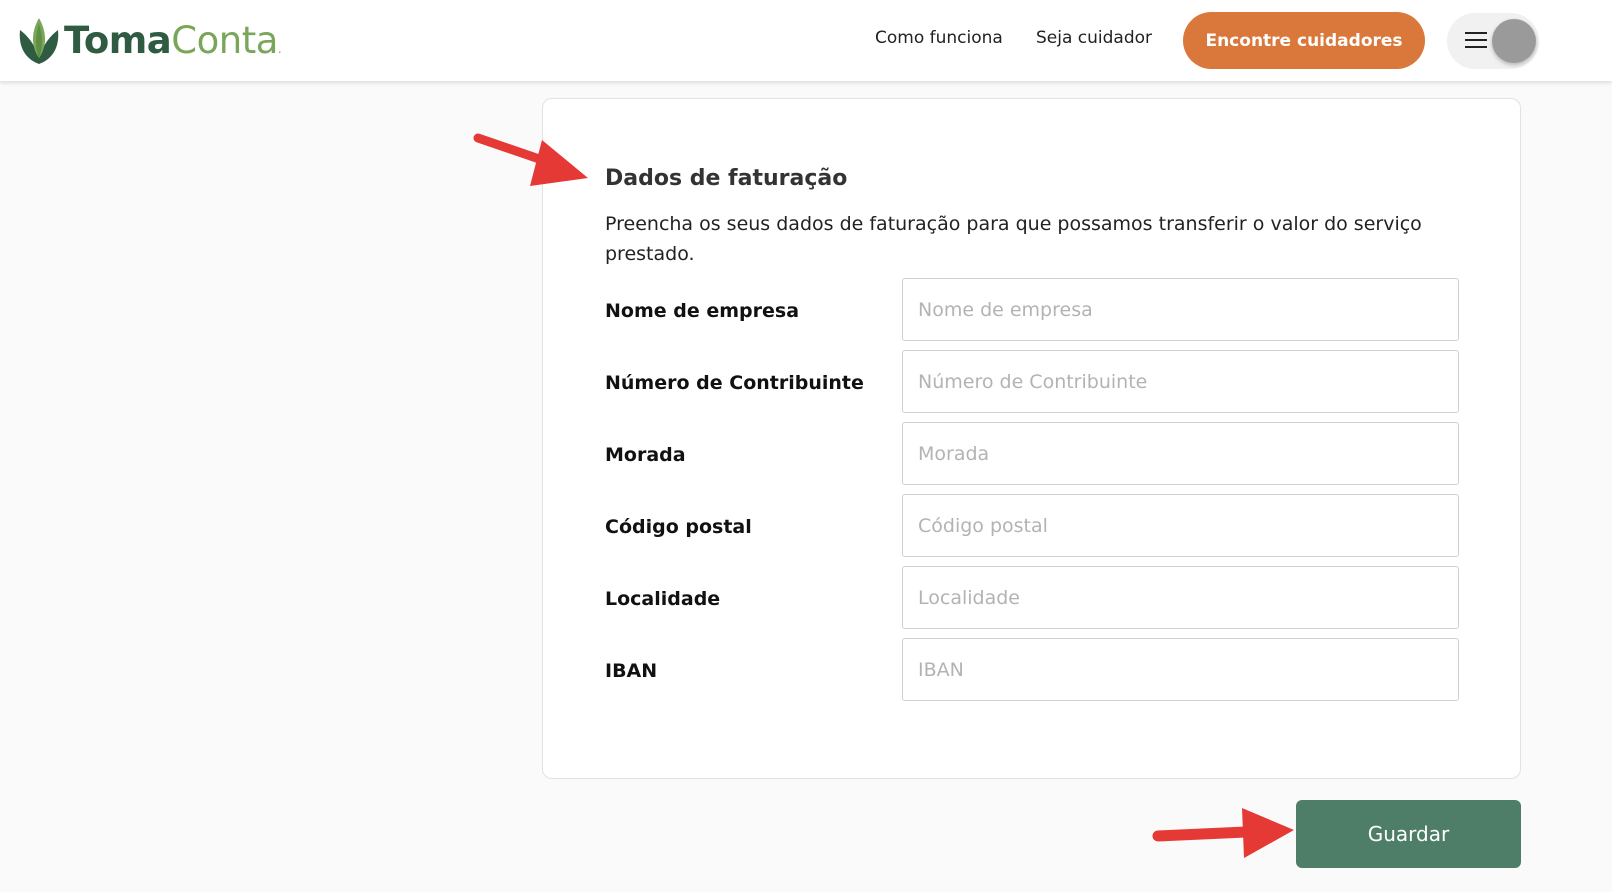  I want to click on leaf-logo-icon, so click(39, 41).